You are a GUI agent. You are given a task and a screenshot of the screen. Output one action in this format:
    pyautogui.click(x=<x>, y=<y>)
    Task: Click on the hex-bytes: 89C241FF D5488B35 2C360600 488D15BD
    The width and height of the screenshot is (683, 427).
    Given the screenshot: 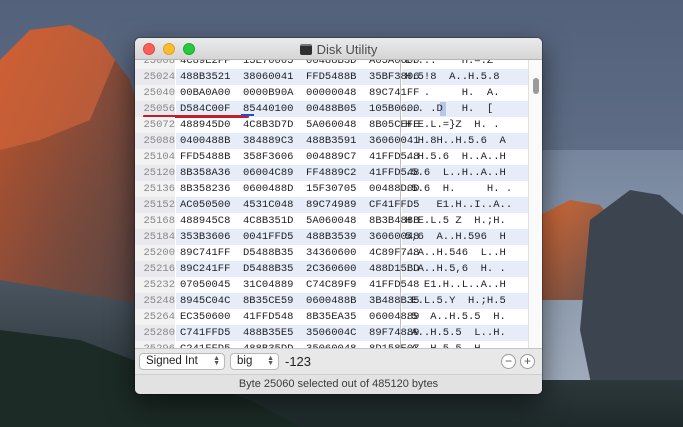 What is the action you would take?
    pyautogui.click(x=299, y=269)
    